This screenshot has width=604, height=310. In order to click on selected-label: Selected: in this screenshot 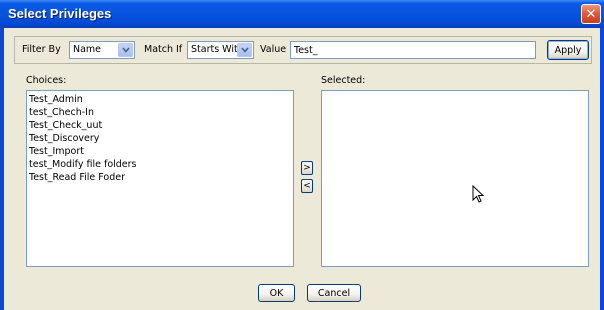, I will do `click(343, 80)`.